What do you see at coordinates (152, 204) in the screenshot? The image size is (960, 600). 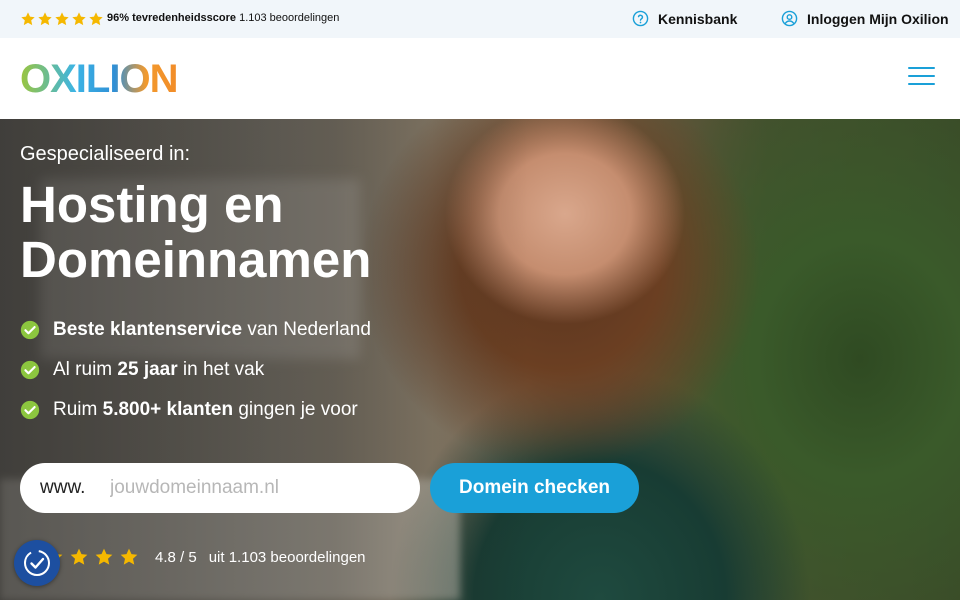 I see `hero-title-line1: Hosting en` at bounding box center [152, 204].